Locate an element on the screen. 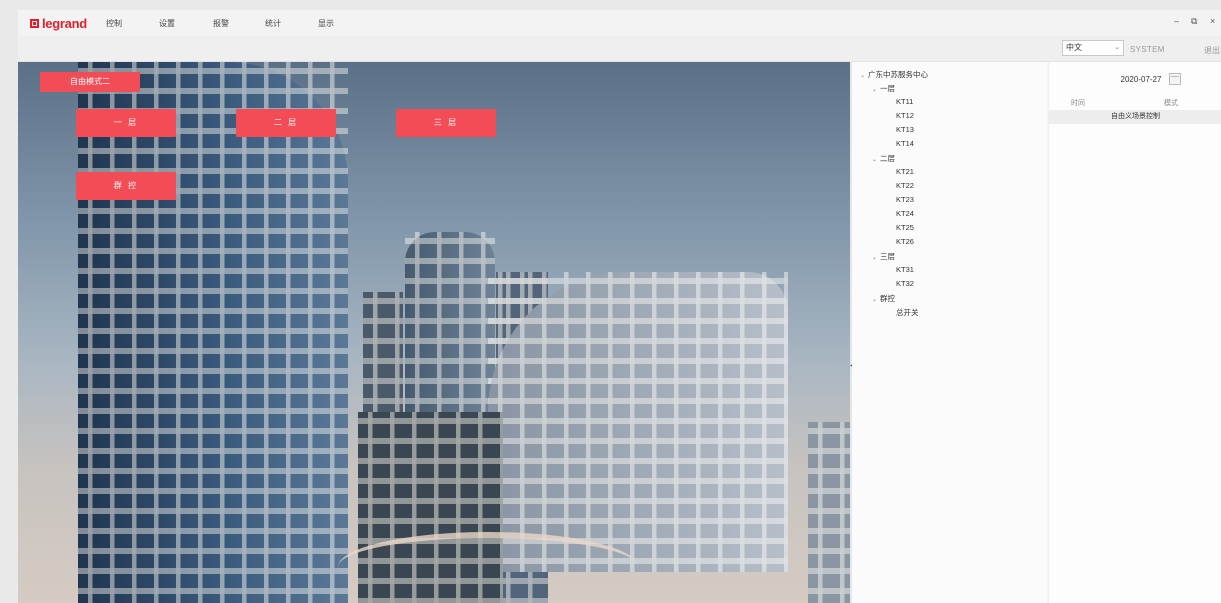  menu-control: 控制 is located at coordinates (114, 23).